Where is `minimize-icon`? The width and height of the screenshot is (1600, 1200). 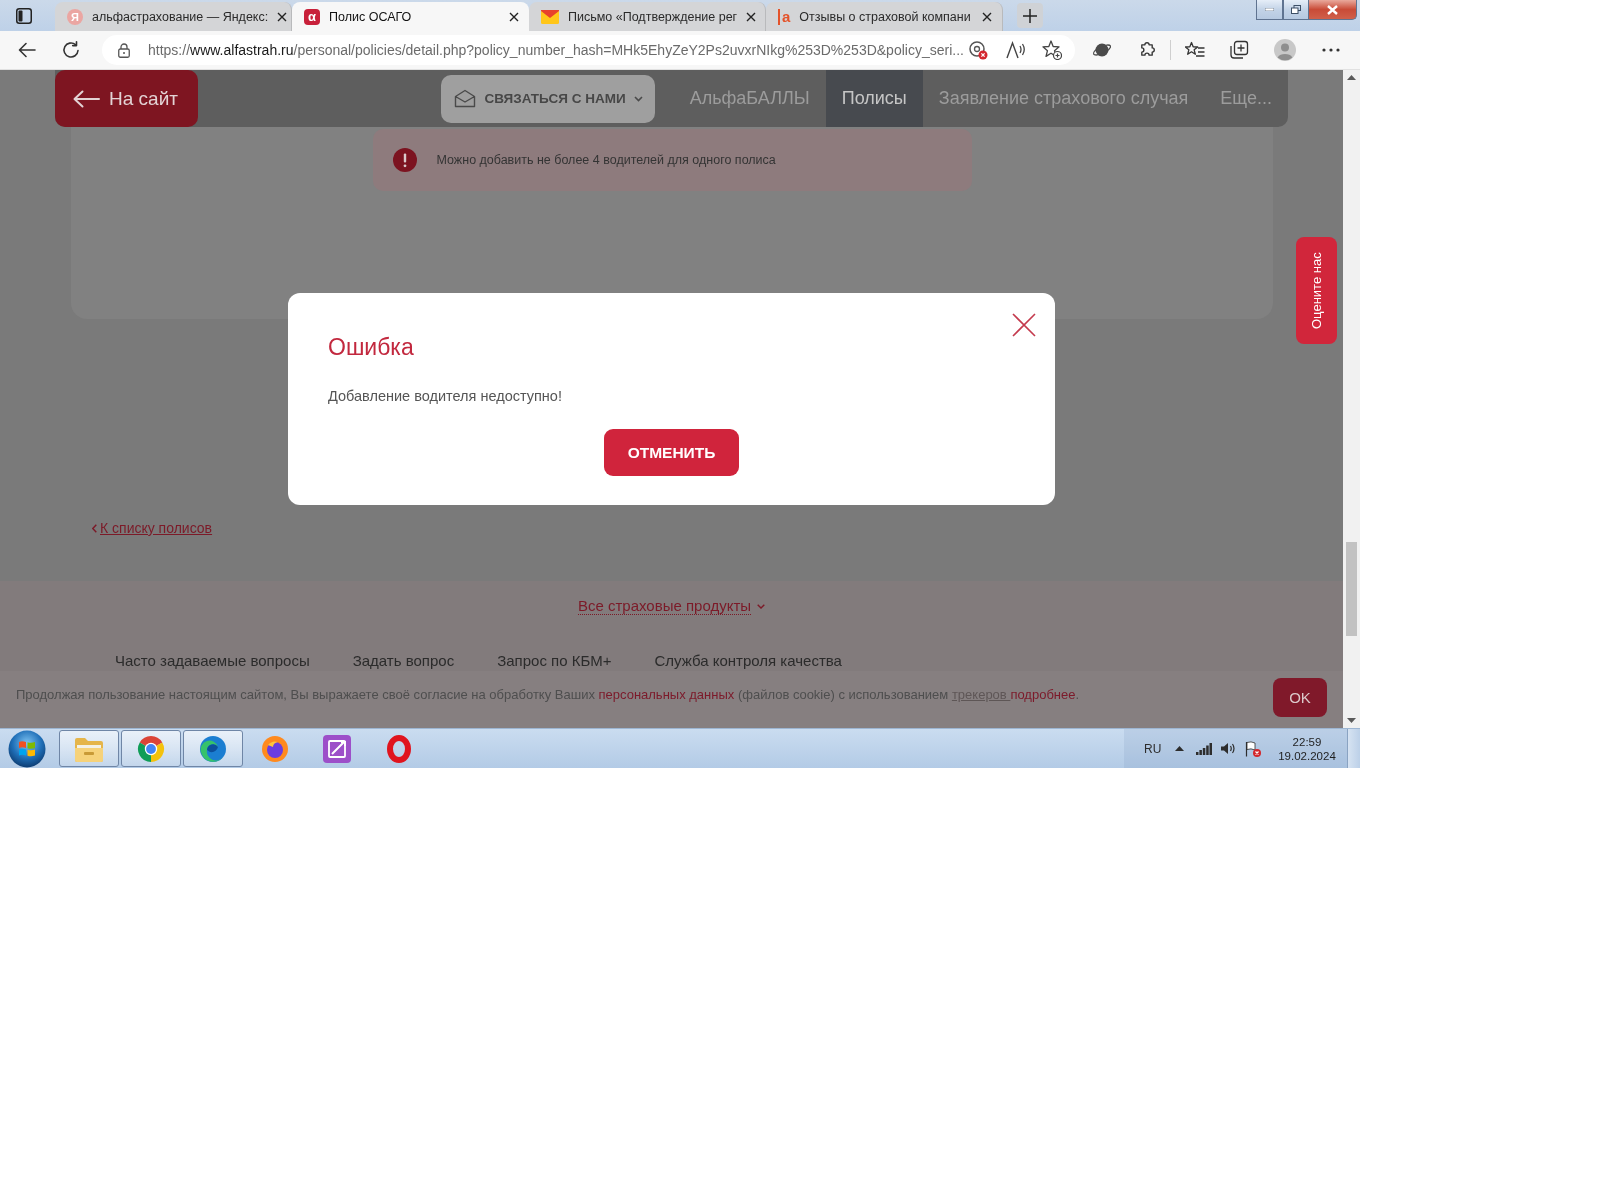 minimize-icon is located at coordinates (1269, 9).